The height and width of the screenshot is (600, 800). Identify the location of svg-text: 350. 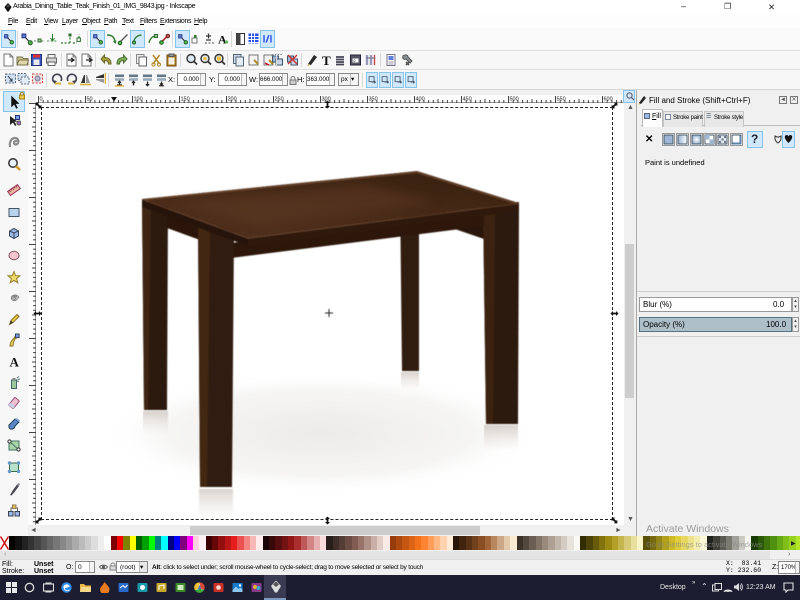
(373, 100).